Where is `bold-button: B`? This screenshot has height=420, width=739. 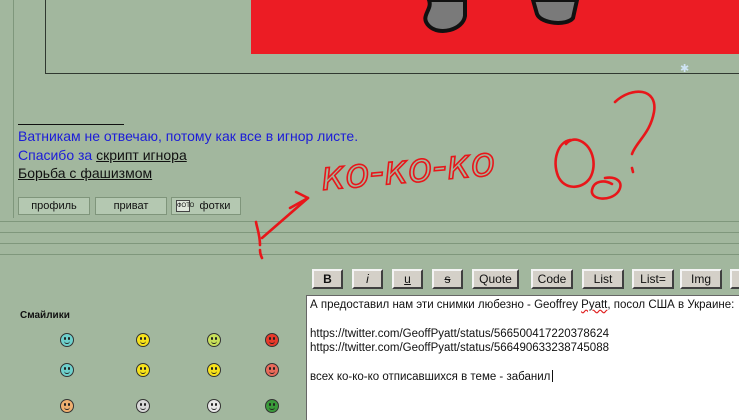 bold-button: B is located at coordinates (327, 279).